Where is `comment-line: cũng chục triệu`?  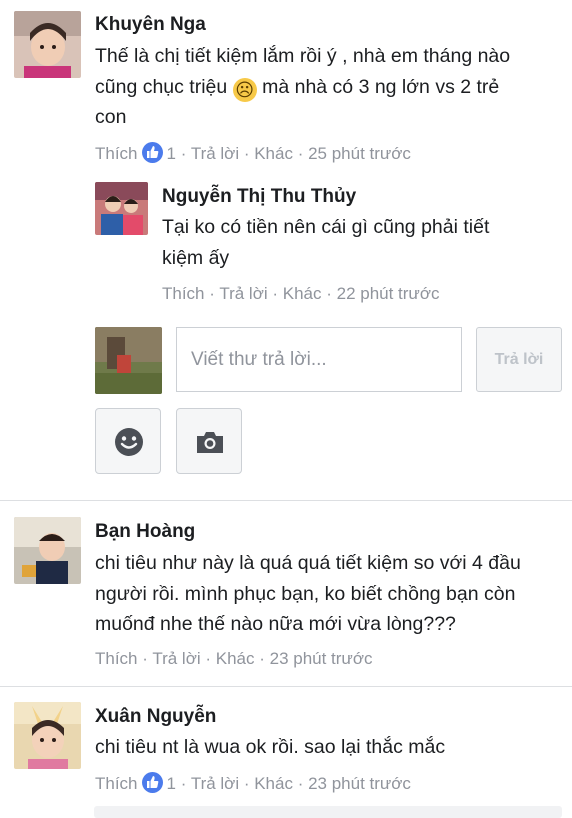
comment-line: cũng chục triệu is located at coordinates (161, 86).